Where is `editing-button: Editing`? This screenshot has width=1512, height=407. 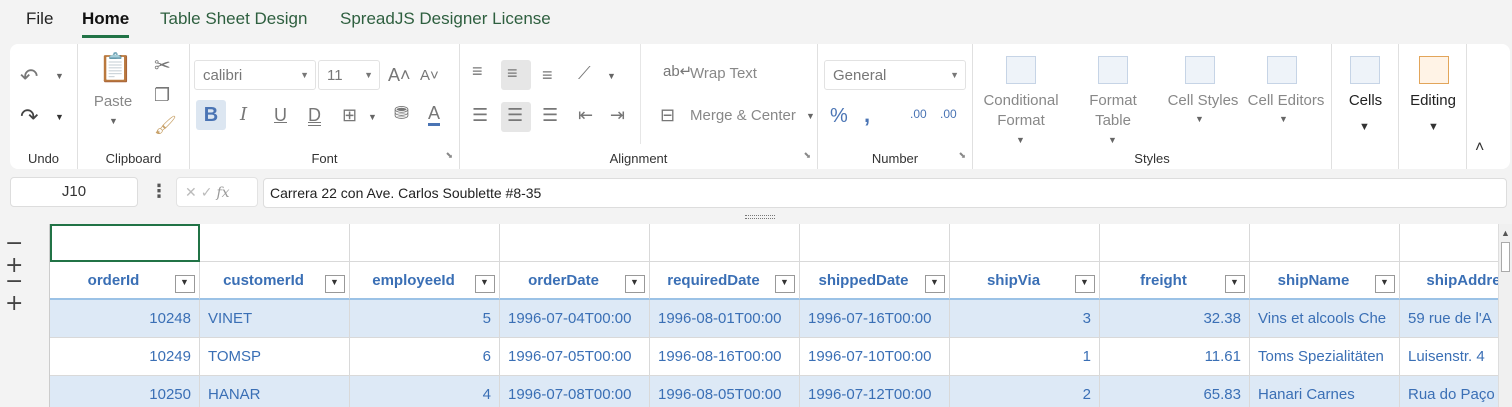
editing-button: Editing is located at coordinates (1433, 101).